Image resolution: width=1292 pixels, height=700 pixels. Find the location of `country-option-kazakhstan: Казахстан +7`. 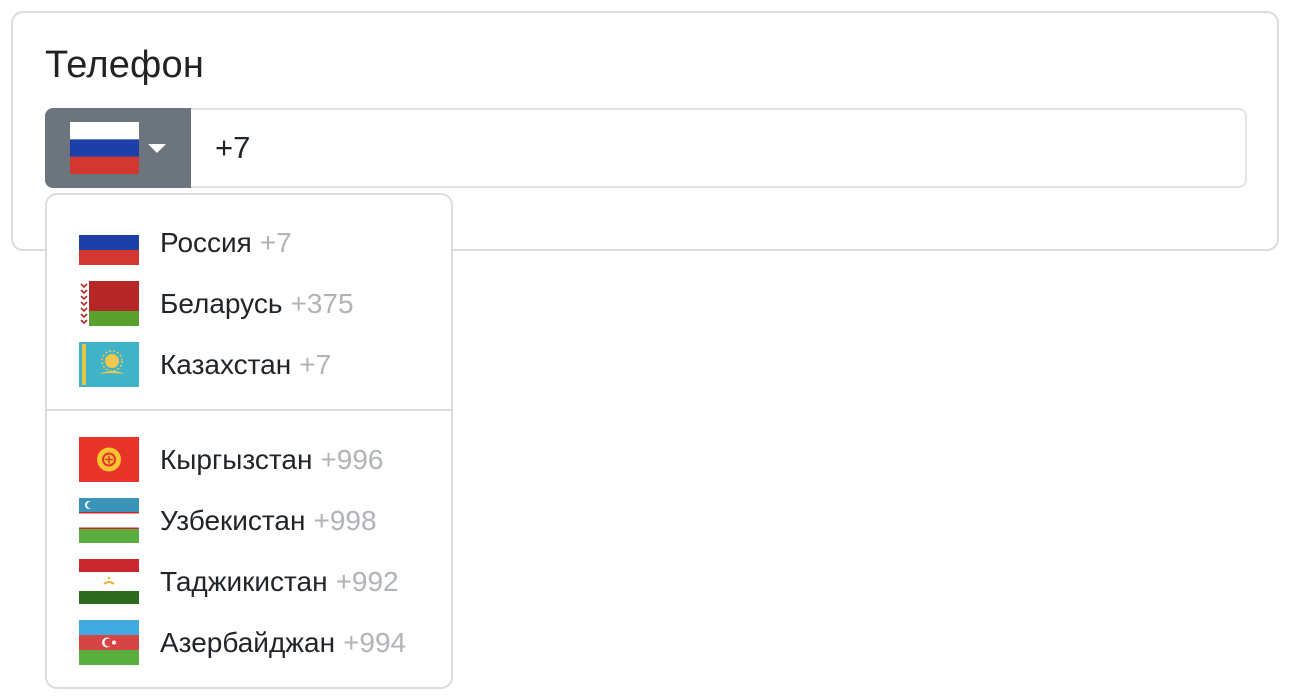

country-option-kazakhstan: Казахстан +7 is located at coordinates (249, 365).